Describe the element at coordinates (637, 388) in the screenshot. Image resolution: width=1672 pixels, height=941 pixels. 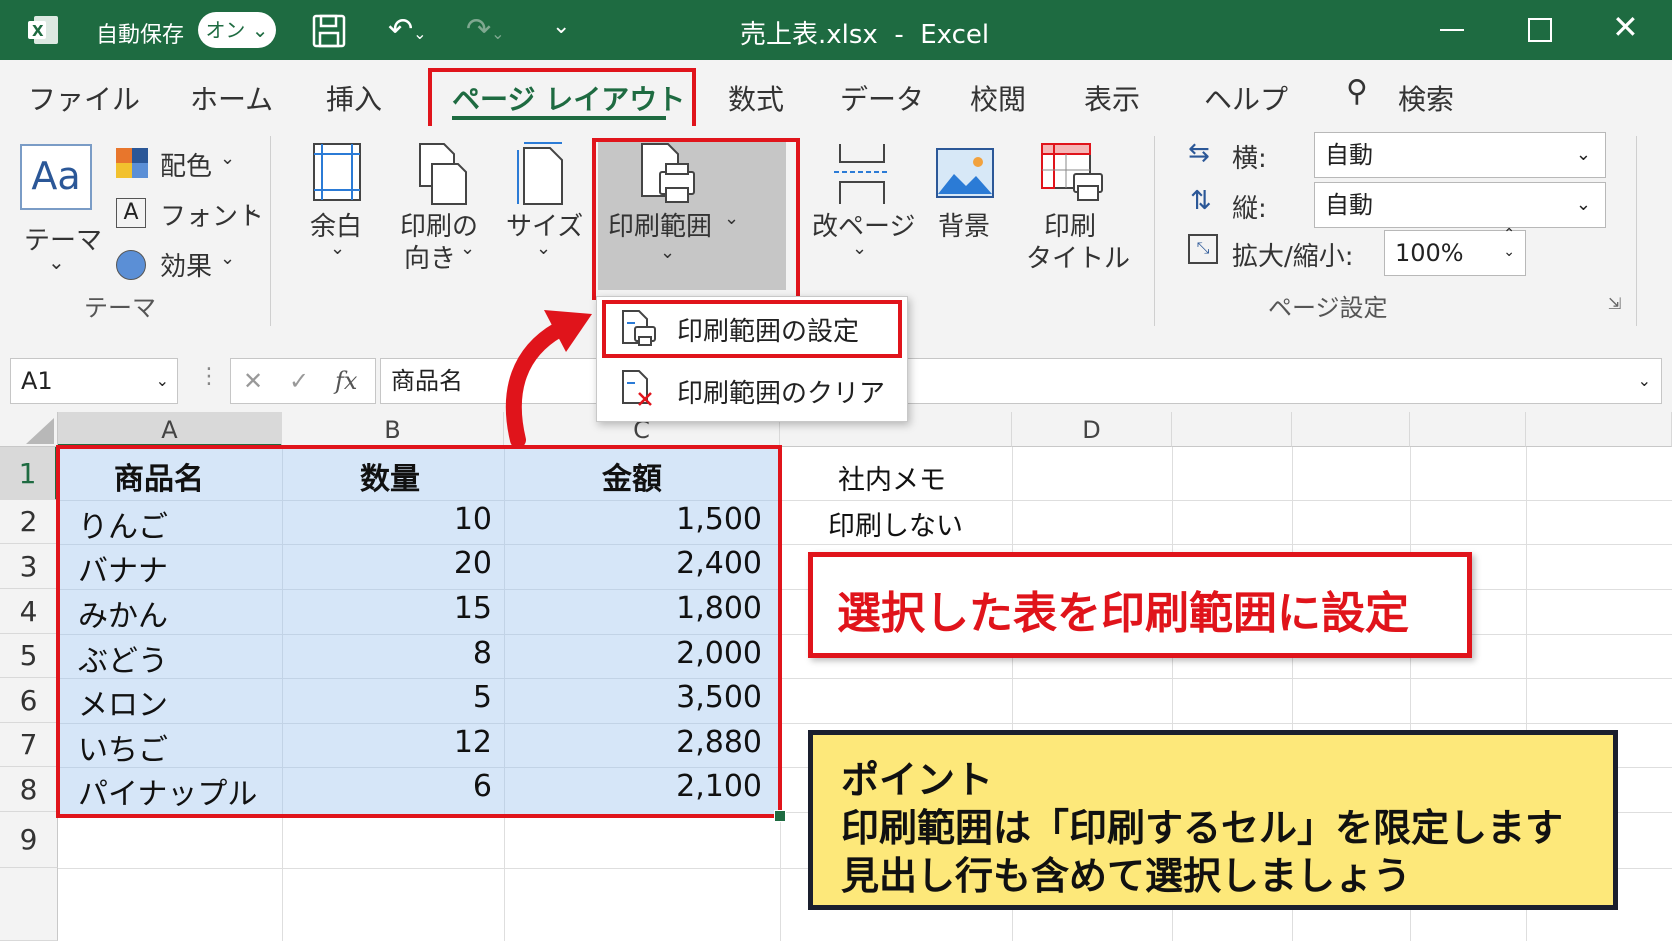
I see `clear-print-area-icon` at that location.